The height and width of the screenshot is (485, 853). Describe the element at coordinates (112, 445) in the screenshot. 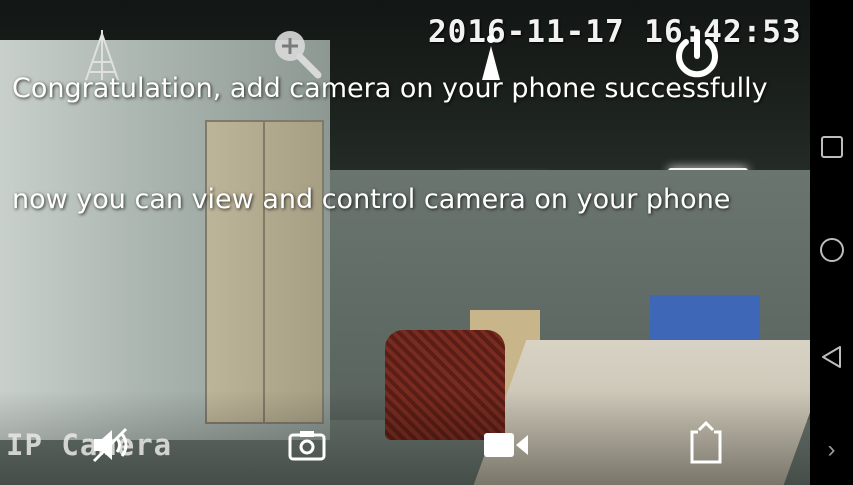

I see `speaker-mute-icon` at that location.